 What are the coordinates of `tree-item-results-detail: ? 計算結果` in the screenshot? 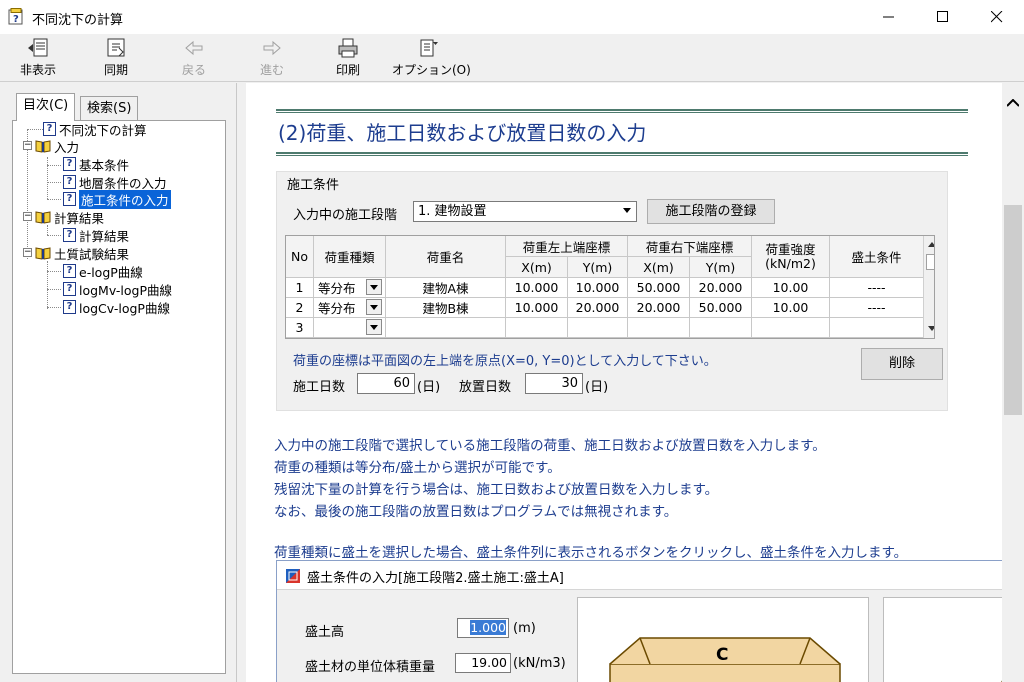 It's located at (96, 235).